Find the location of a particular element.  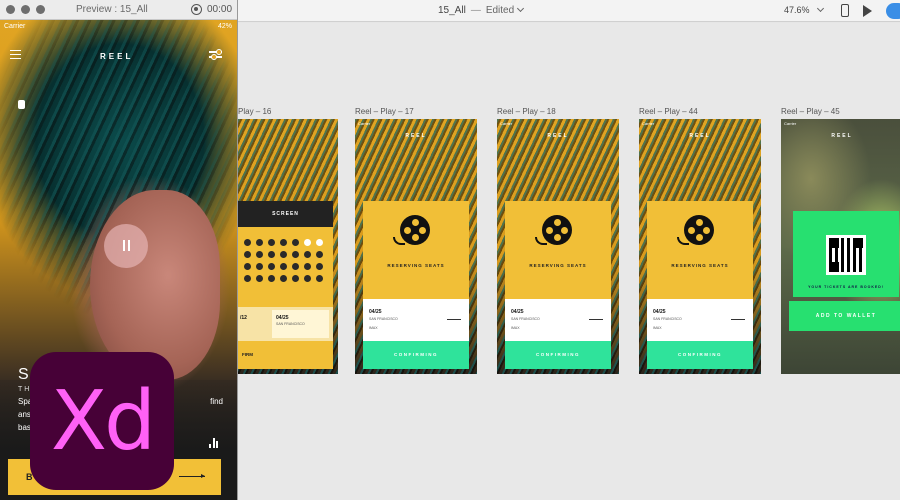

main-toolbar: 15_All — Edited 47.6% is located at coordinates (569, 11).